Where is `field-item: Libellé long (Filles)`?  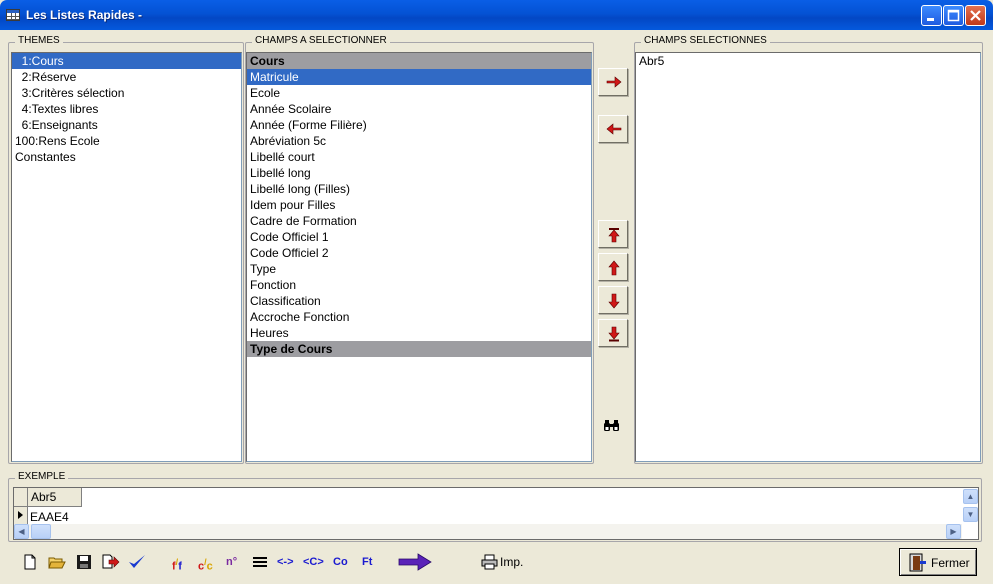
field-item: Libellé long (Filles) is located at coordinates (419, 189).